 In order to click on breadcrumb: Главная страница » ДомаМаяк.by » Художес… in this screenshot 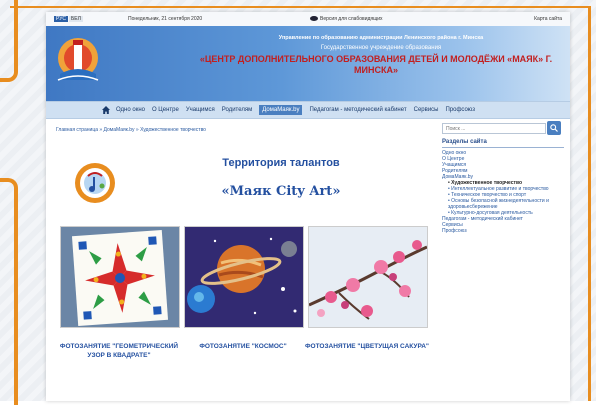, I will do `click(131, 130)`.